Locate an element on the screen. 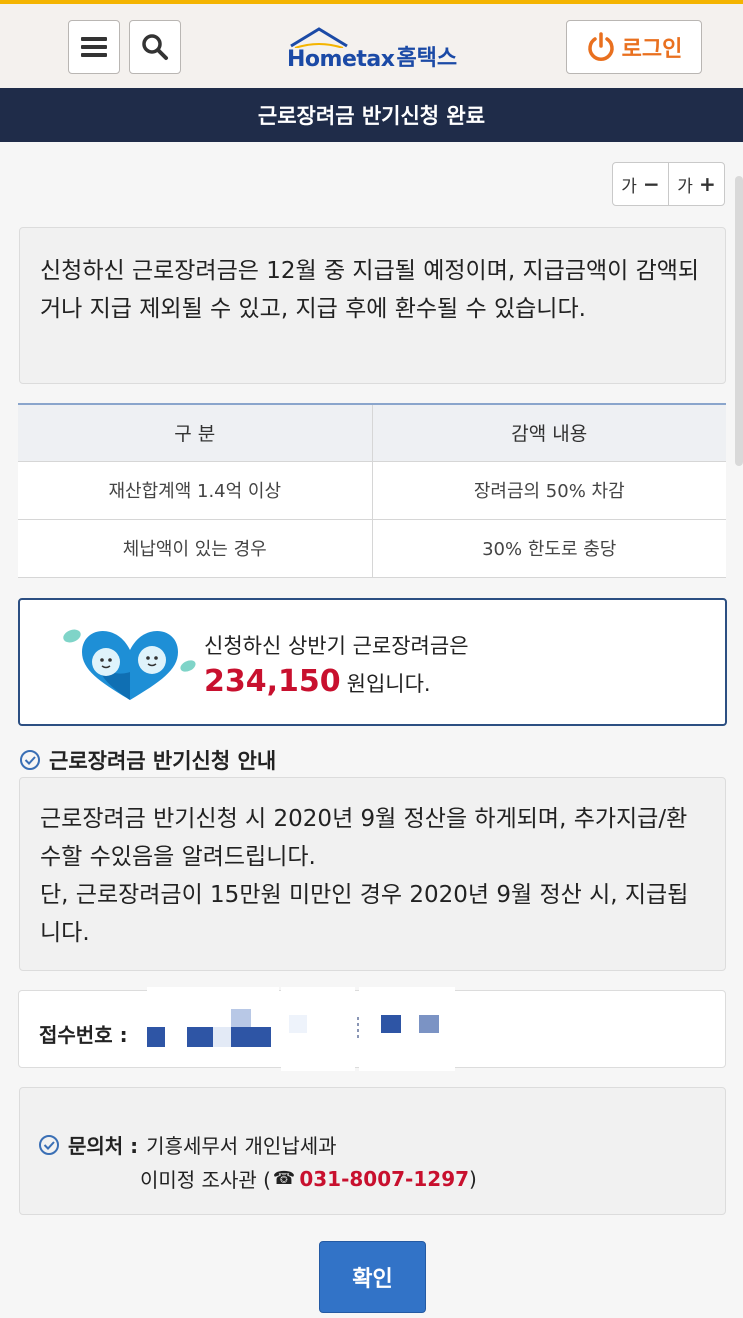 The width and height of the screenshot is (743, 1318). table-row: 체납액이 있는 경우 30% 한도로 충당 is located at coordinates (372, 548).